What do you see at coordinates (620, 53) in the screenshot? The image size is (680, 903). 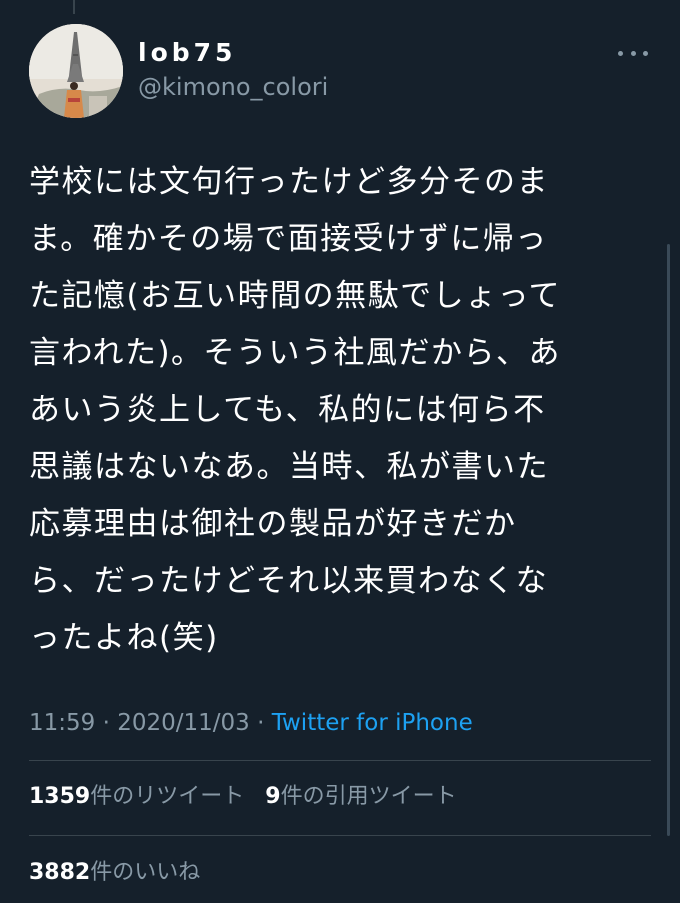 I see `more-horizontal-icon` at bounding box center [620, 53].